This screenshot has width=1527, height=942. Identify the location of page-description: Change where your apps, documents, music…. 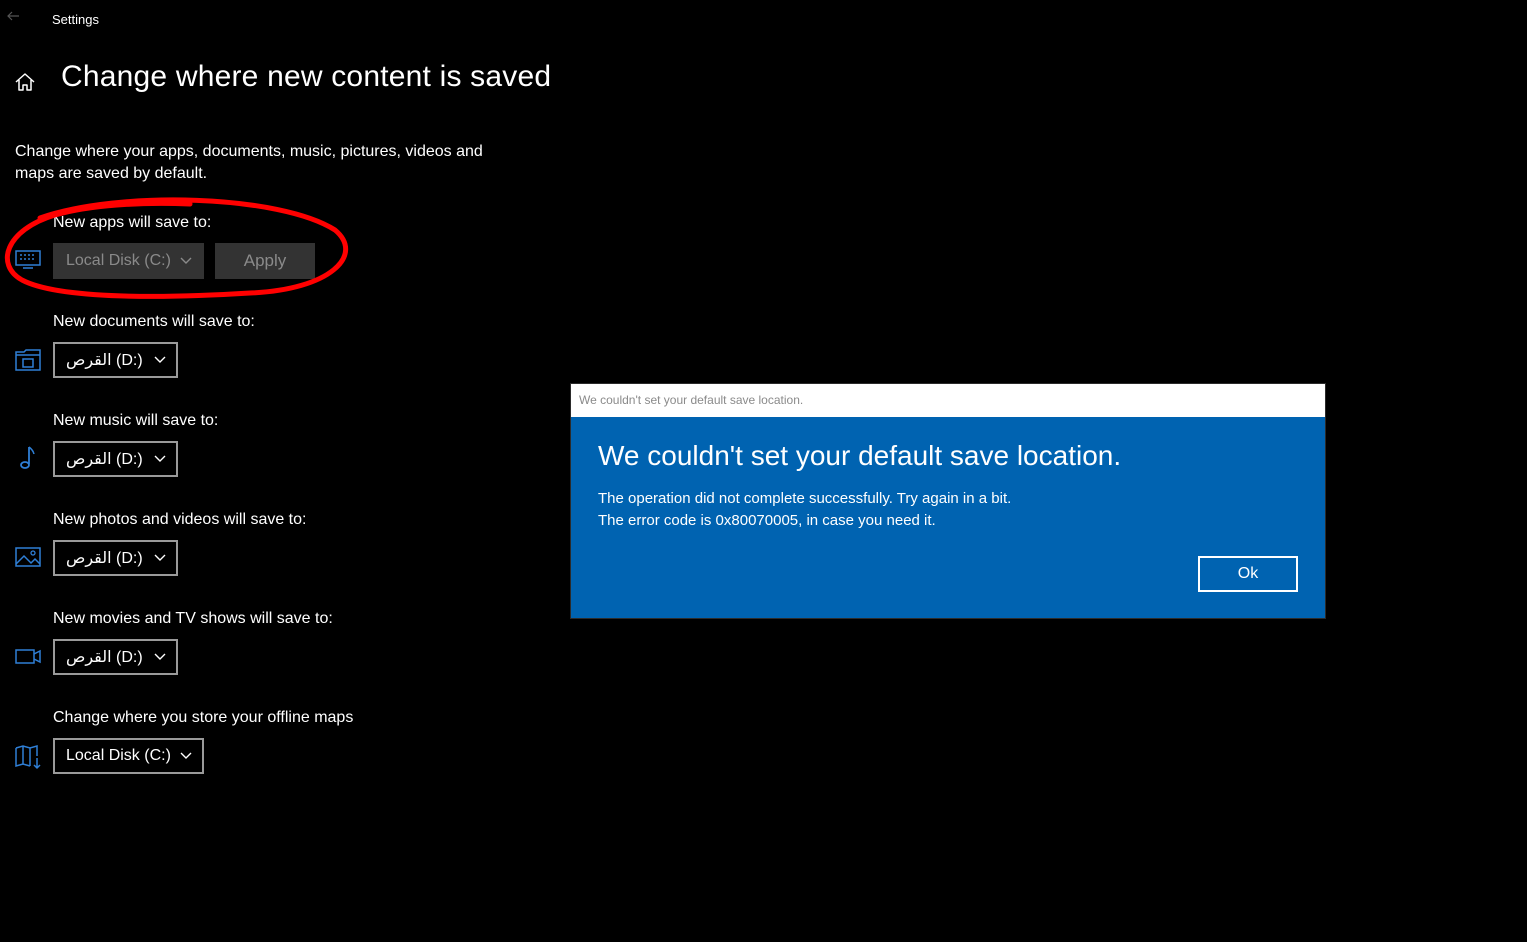
(249, 162).